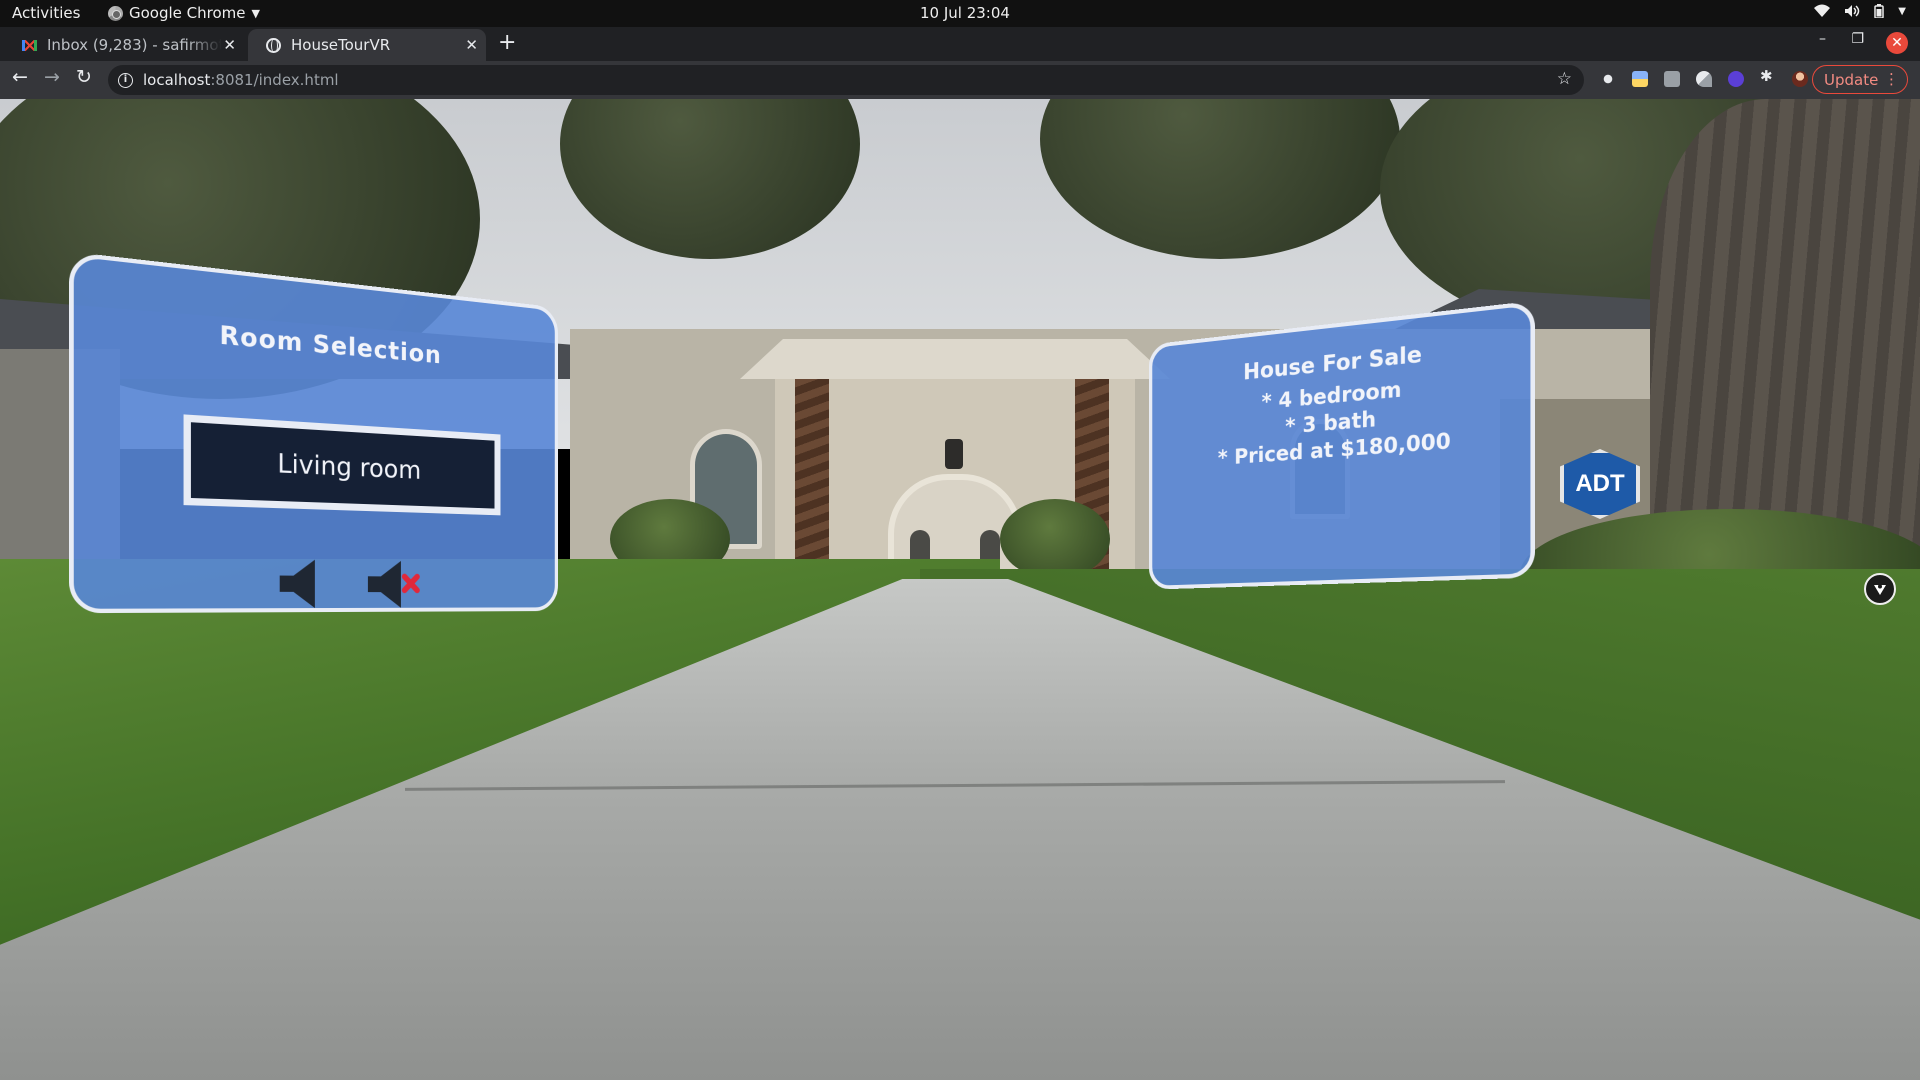  What do you see at coordinates (1800, 79) in the screenshot?
I see `profile-avatar` at bounding box center [1800, 79].